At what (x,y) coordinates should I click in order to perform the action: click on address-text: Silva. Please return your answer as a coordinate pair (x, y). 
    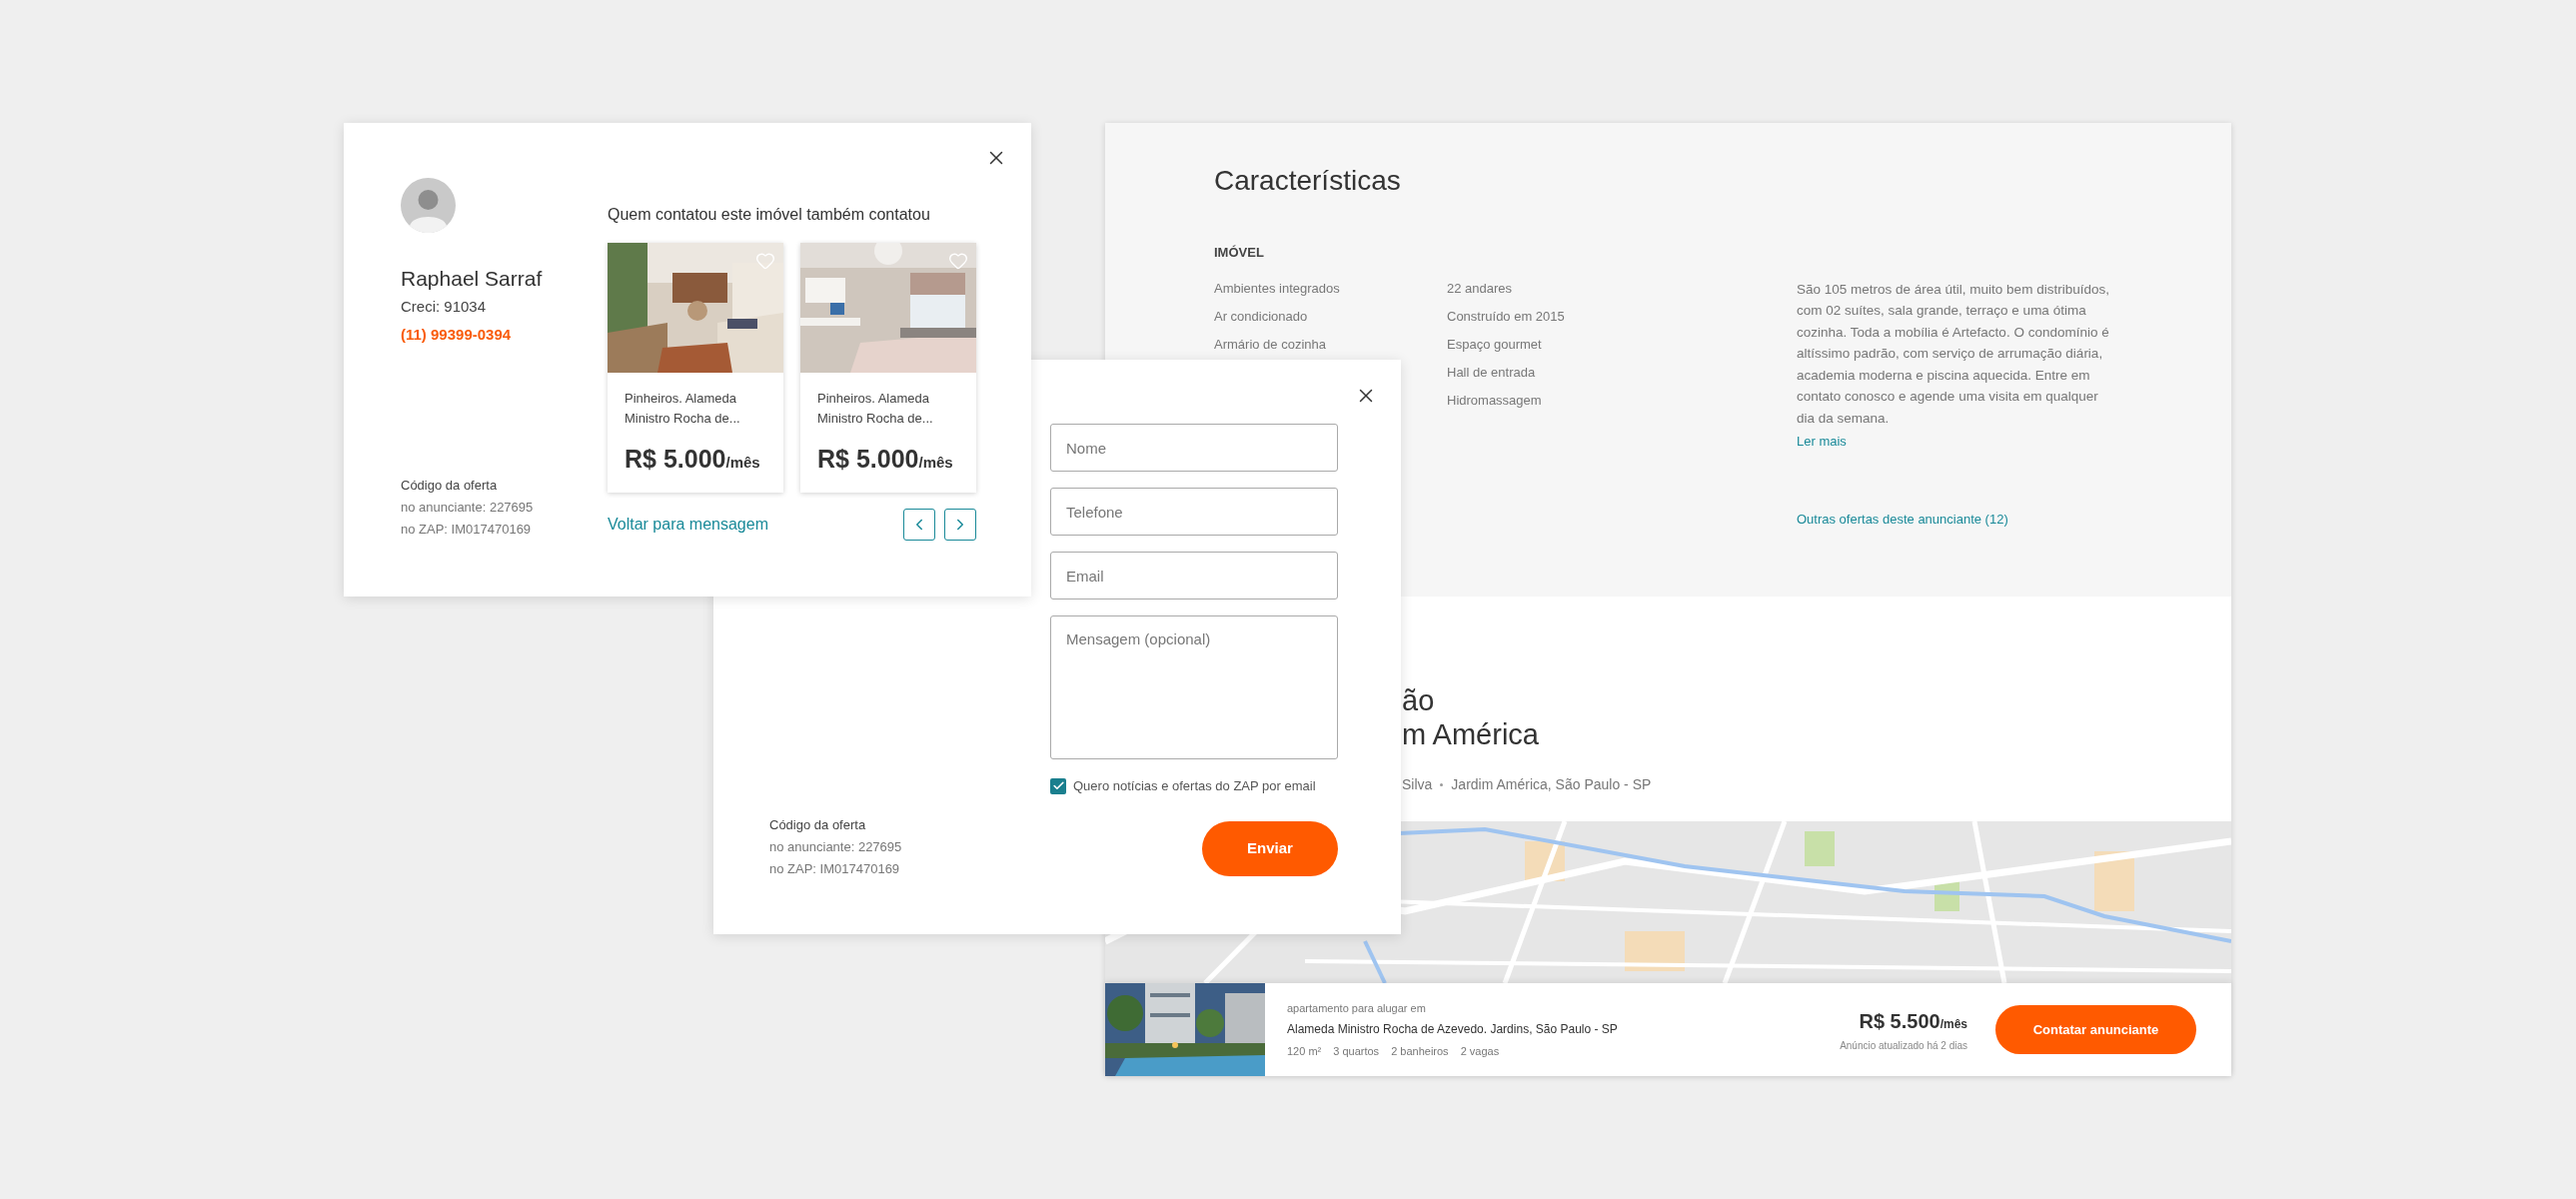
    Looking at the image, I should click on (1417, 784).